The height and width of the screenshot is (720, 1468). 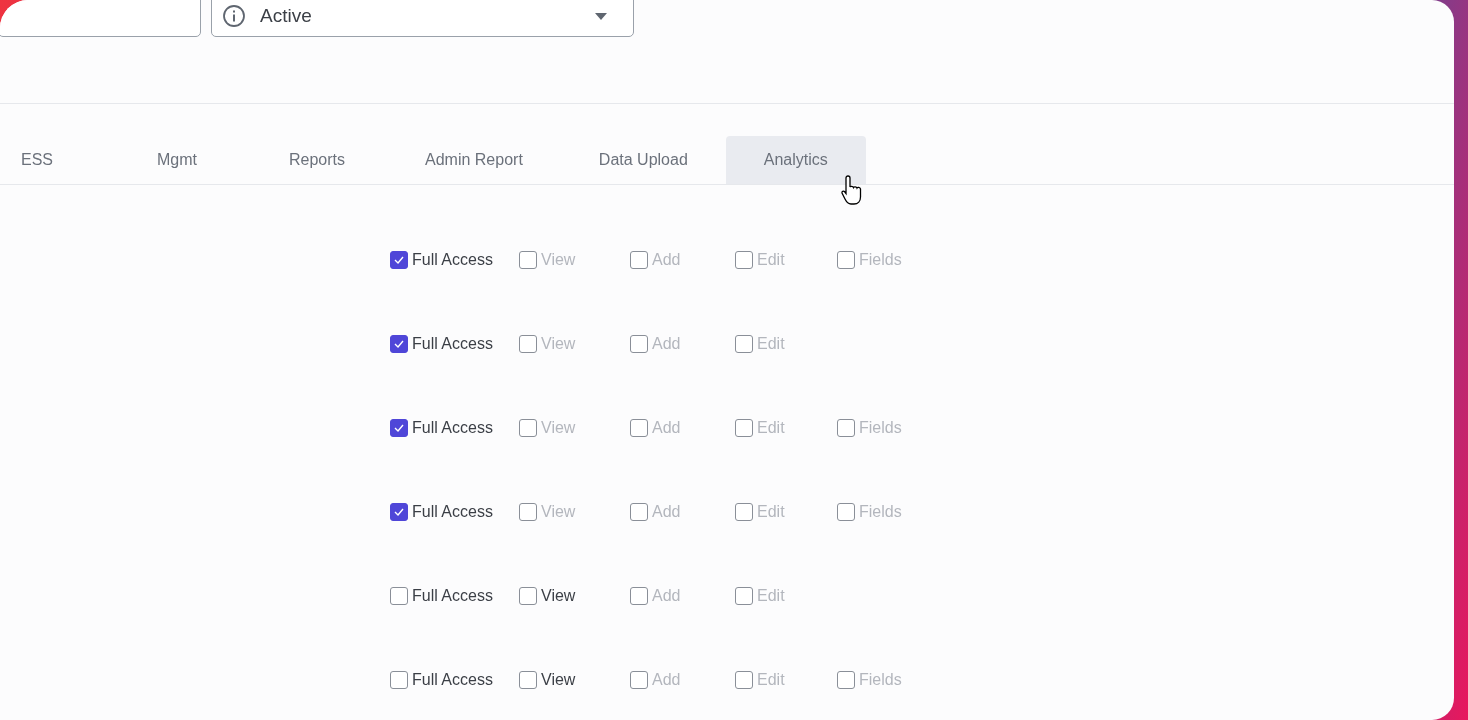 I want to click on status-select: Active, so click(x=422, y=18).